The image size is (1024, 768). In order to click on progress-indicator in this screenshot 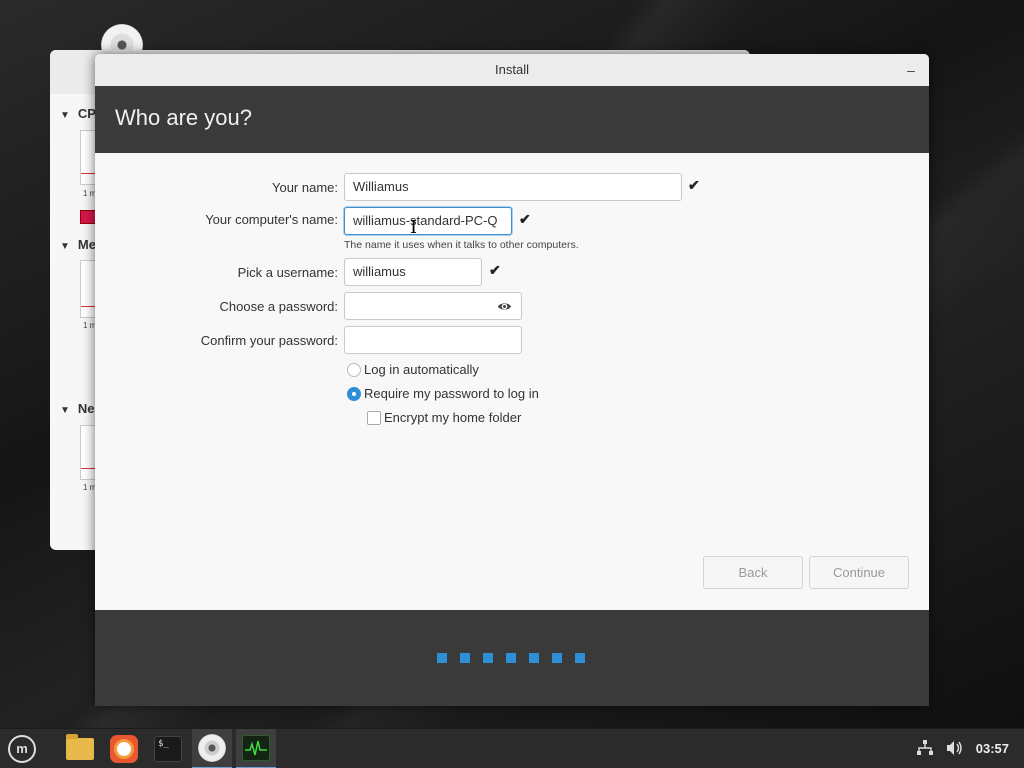, I will do `click(511, 658)`.